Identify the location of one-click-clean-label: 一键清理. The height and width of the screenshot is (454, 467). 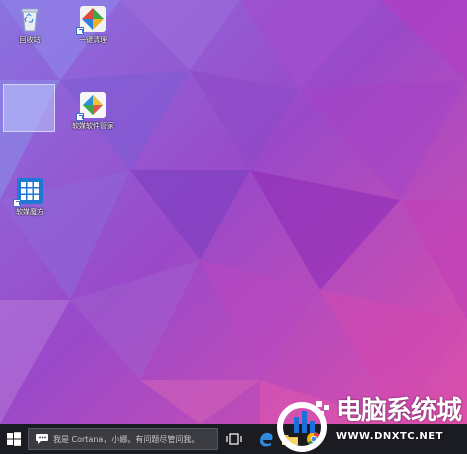
(93, 40).